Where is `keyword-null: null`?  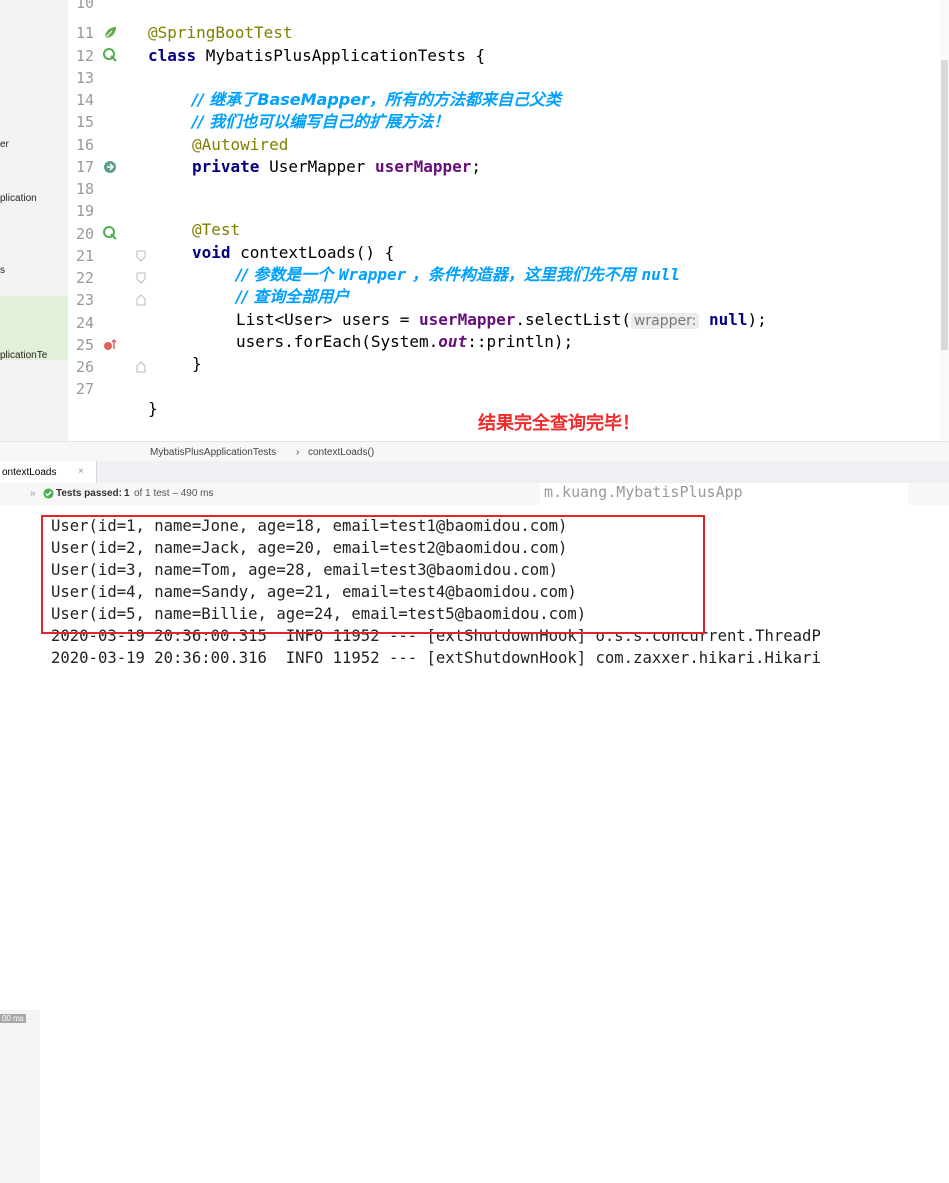
keyword-null: null is located at coordinates (728, 319).